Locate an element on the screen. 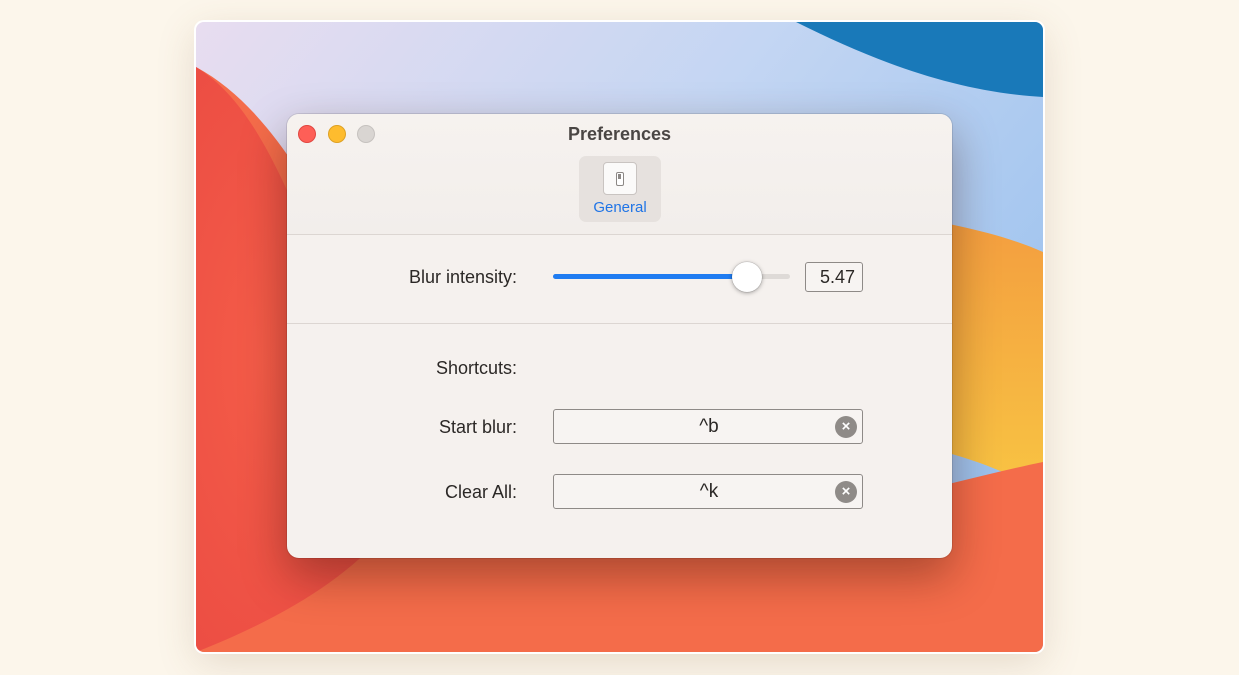  clear-all-label: Clear All: is located at coordinates (480, 492).